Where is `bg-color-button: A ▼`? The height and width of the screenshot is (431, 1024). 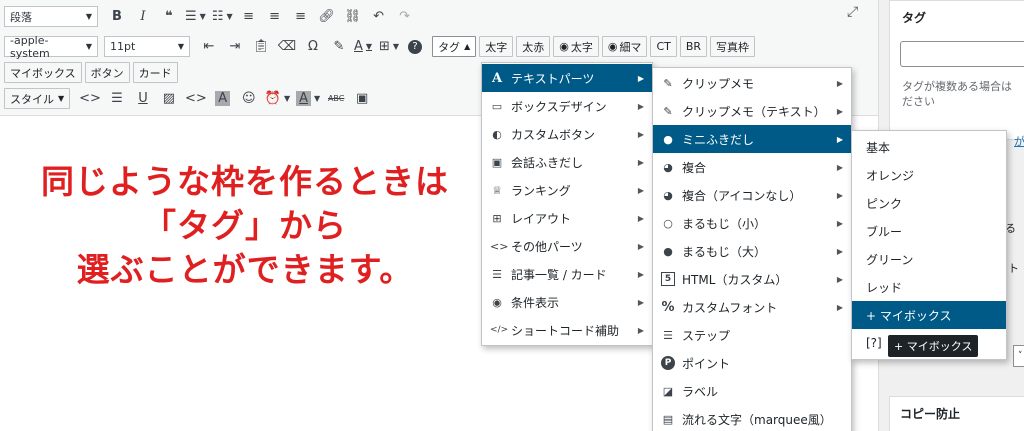
bg-color-button: A ▼ is located at coordinates (308, 99).